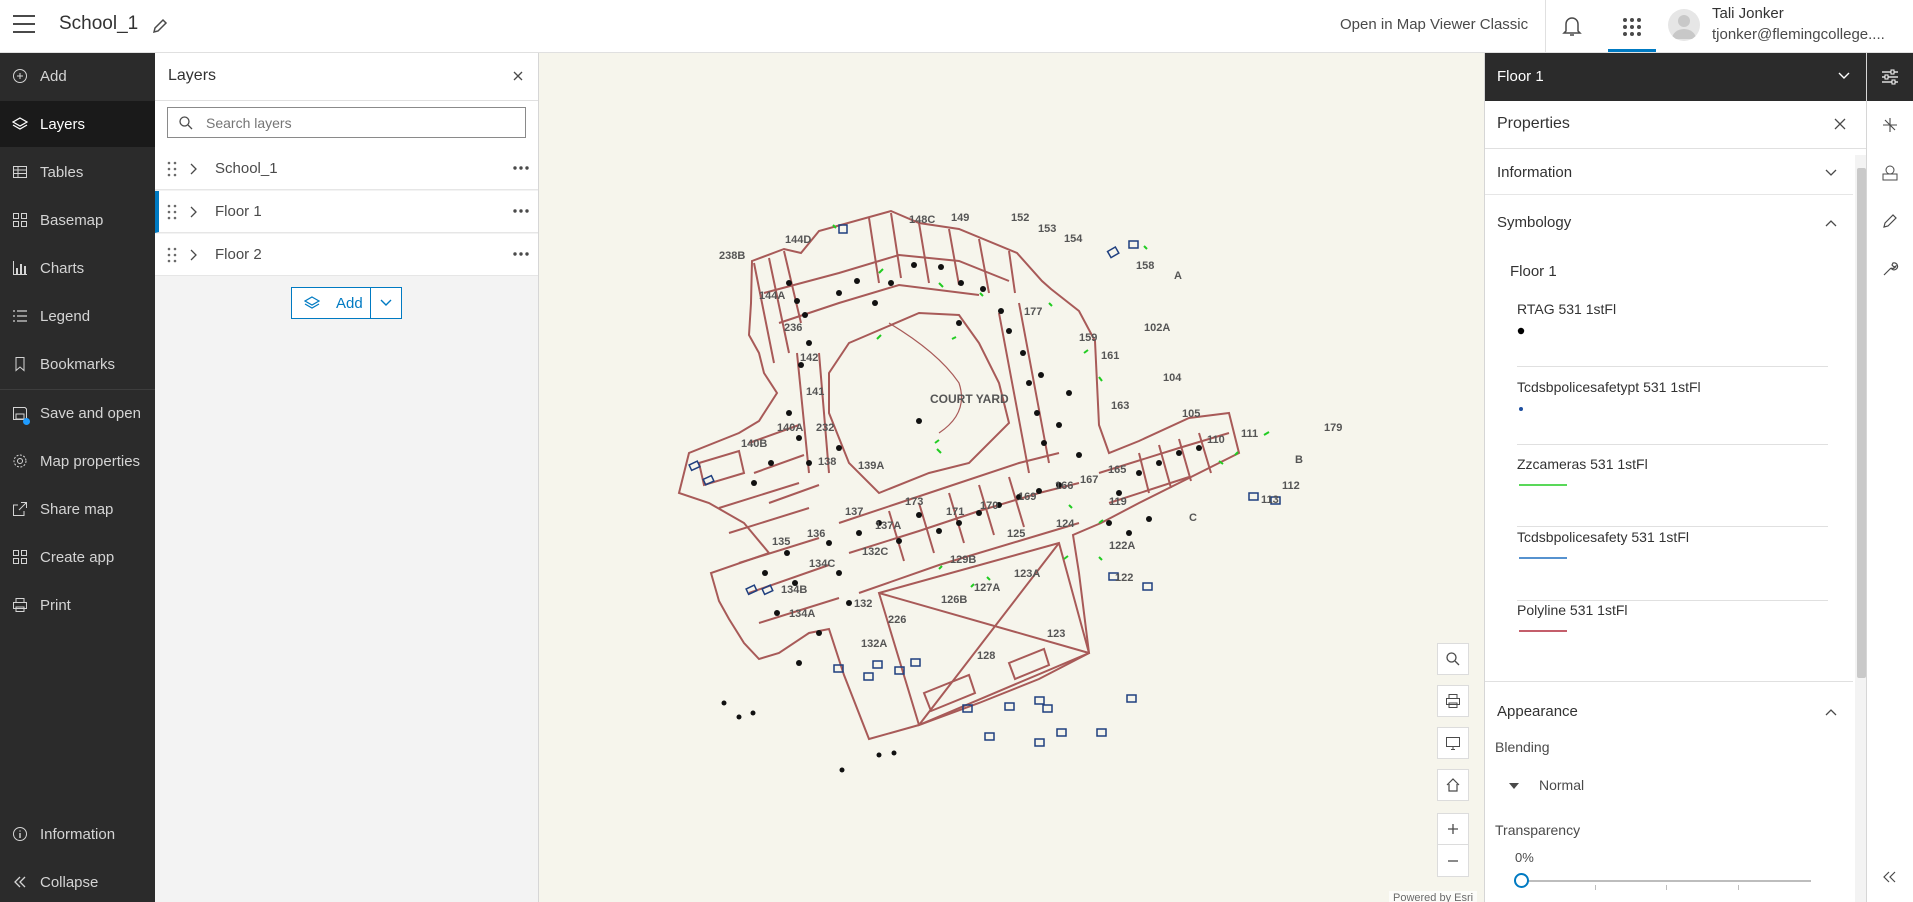 This screenshot has height=902, width=1913. Describe the element at coordinates (386, 303) in the screenshot. I see `add-dropdown-button` at that location.